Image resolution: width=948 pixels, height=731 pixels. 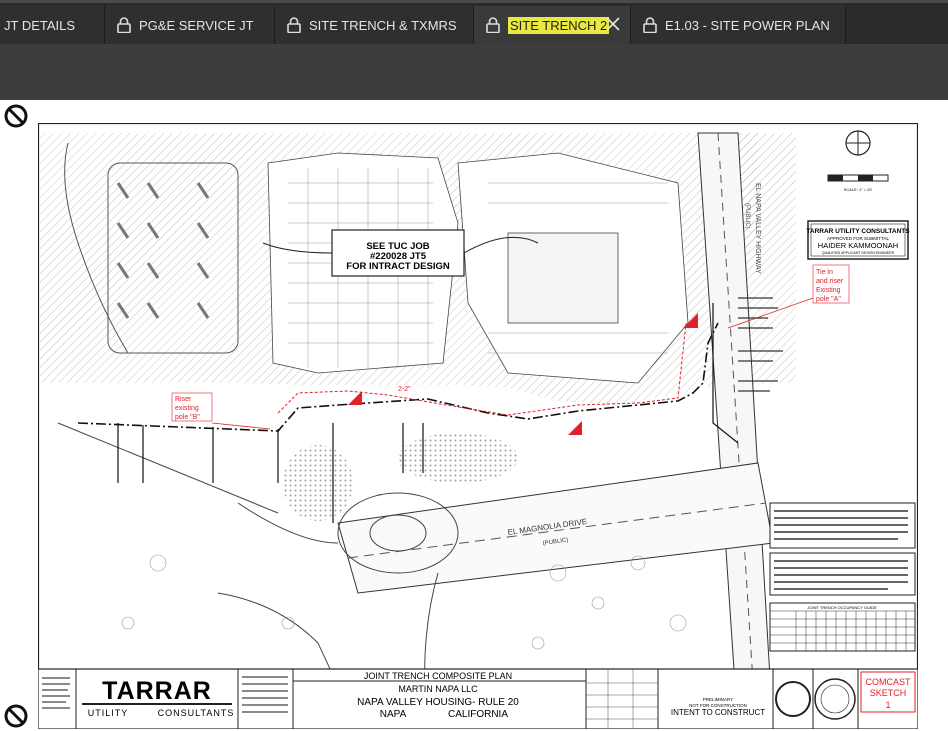 What do you see at coordinates (196, 713) in the screenshot?
I see `logo-consultants: CONSULTANTS` at bounding box center [196, 713].